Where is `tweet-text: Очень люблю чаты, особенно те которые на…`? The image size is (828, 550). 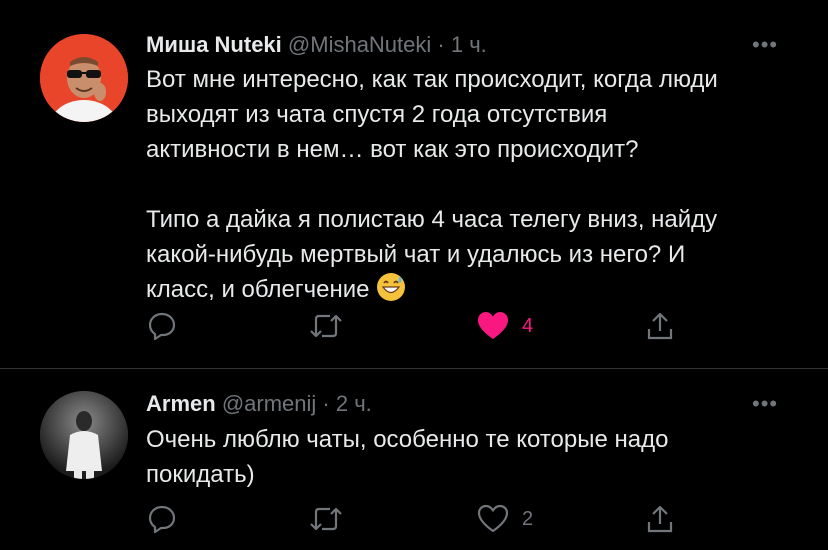
tweet-text: Очень люблю чаты, особенно те которые на… is located at coordinates (476, 457).